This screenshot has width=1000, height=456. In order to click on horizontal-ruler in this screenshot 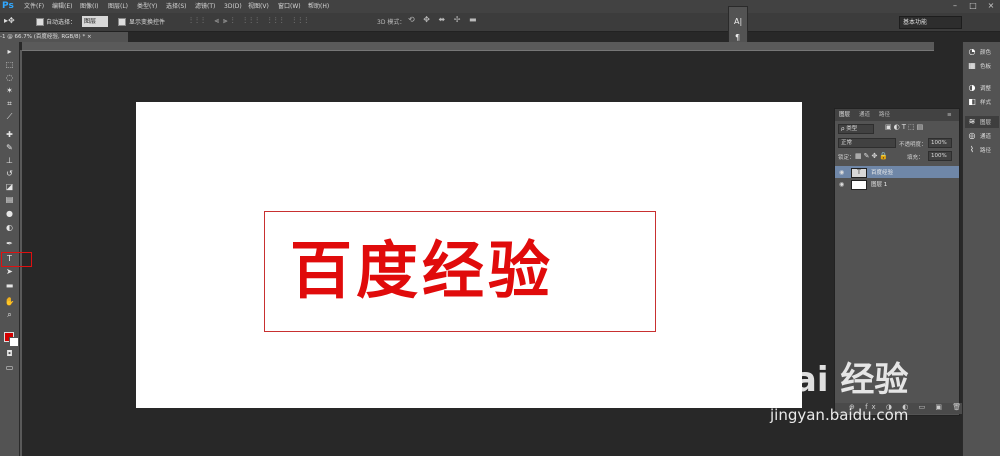, I will do `click(478, 46)`.